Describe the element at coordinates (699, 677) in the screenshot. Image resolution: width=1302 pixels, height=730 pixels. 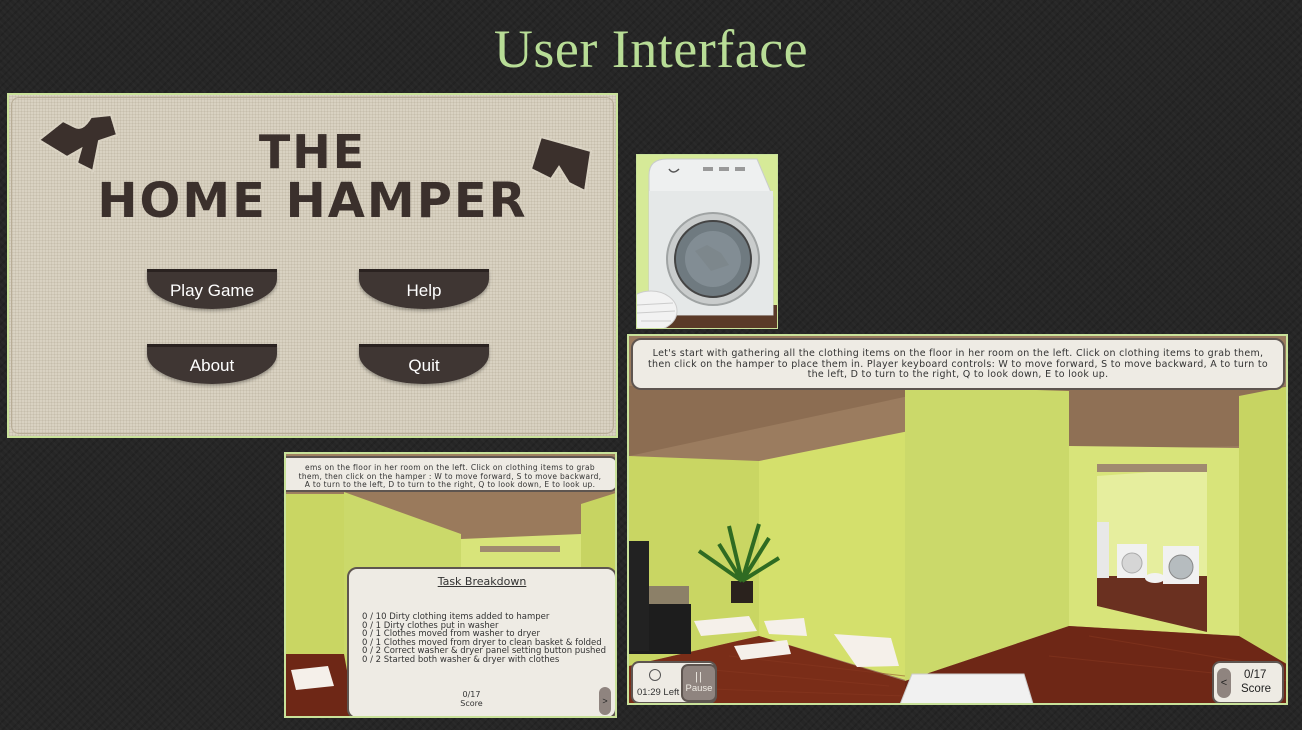
I see `pause-icon: ||` at that location.